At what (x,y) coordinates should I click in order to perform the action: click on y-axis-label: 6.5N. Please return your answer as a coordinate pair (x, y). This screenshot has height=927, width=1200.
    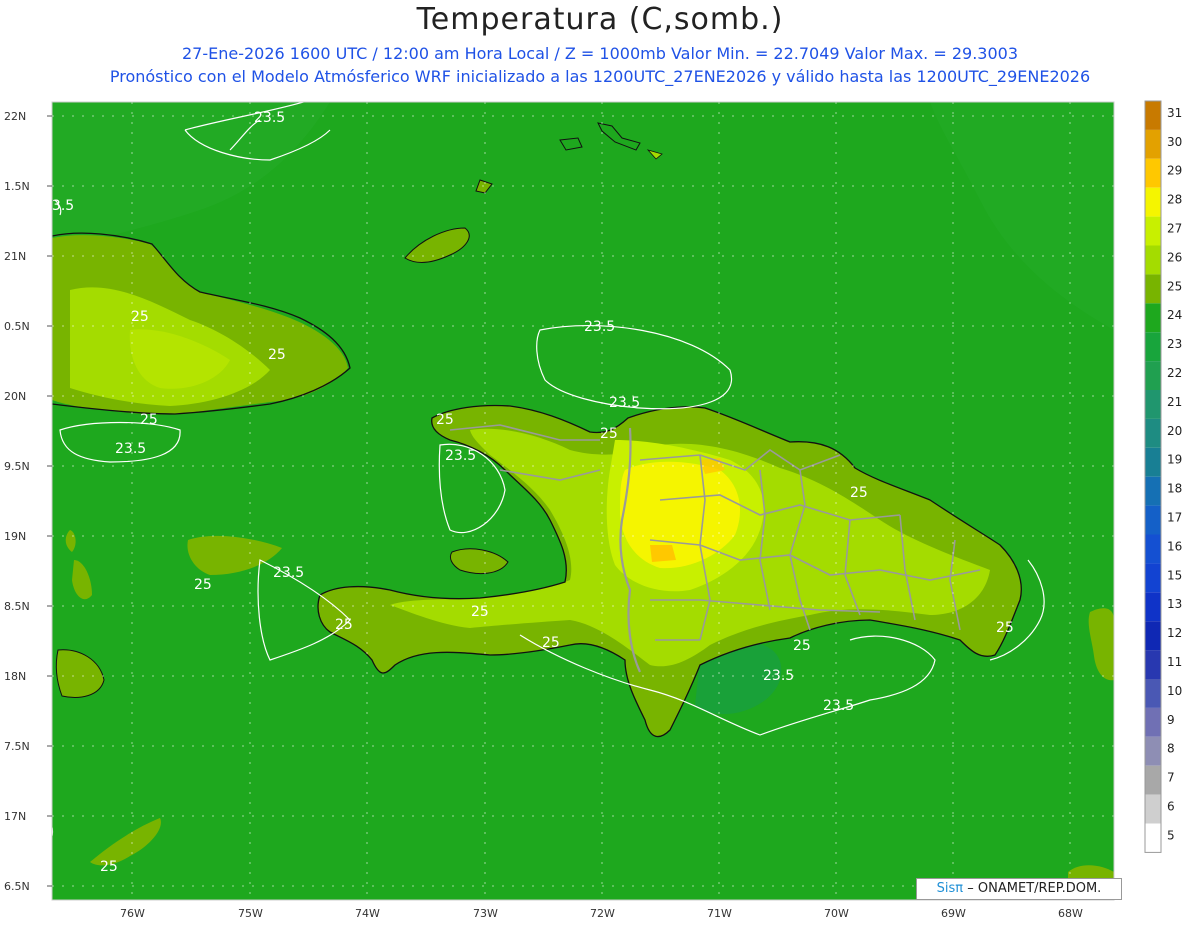
    Looking at the image, I should click on (17, 886).